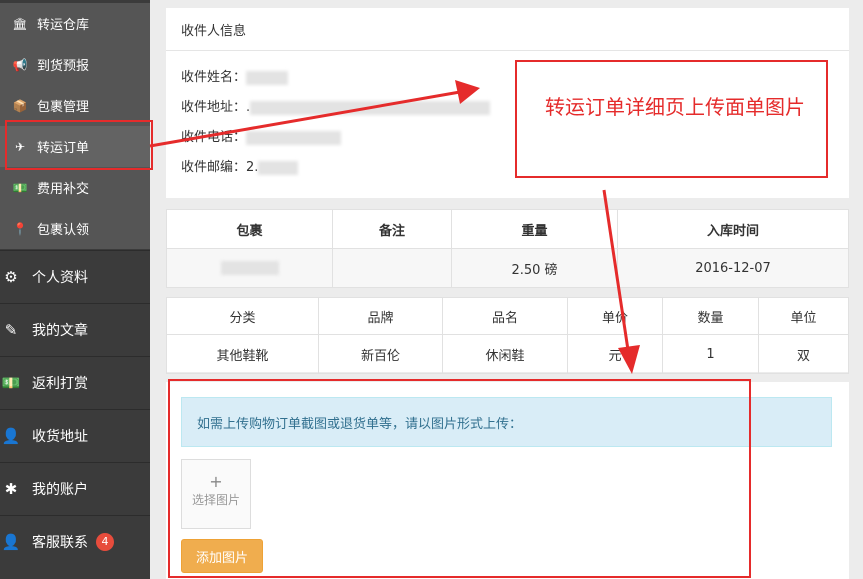  Describe the element at coordinates (20, 23) in the screenshot. I see `bank-icon: 🏛` at that location.